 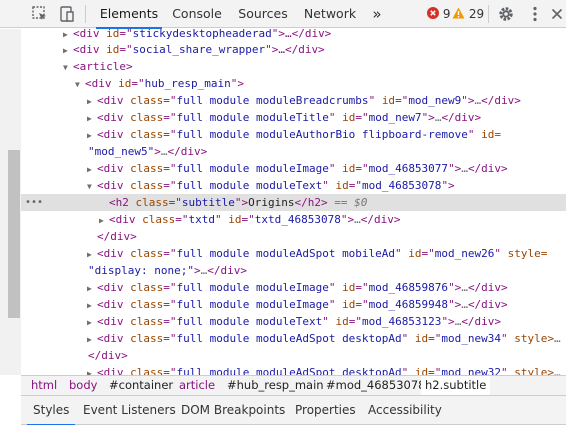 What do you see at coordinates (83, 385) in the screenshot?
I see `breadcrumb-body: body` at bounding box center [83, 385].